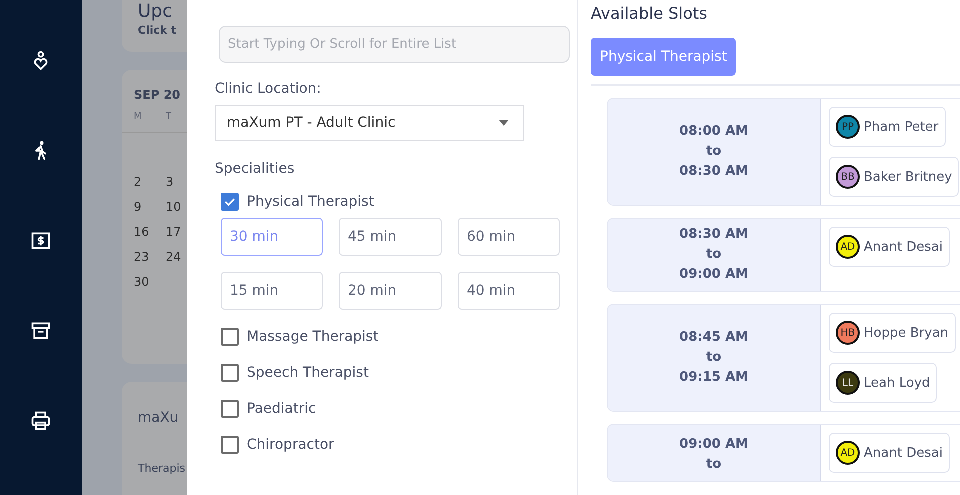 The image size is (960, 495). What do you see at coordinates (663, 57) in the screenshot?
I see `specialty-tab: Physical Therapist` at bounding box center [663, 57].